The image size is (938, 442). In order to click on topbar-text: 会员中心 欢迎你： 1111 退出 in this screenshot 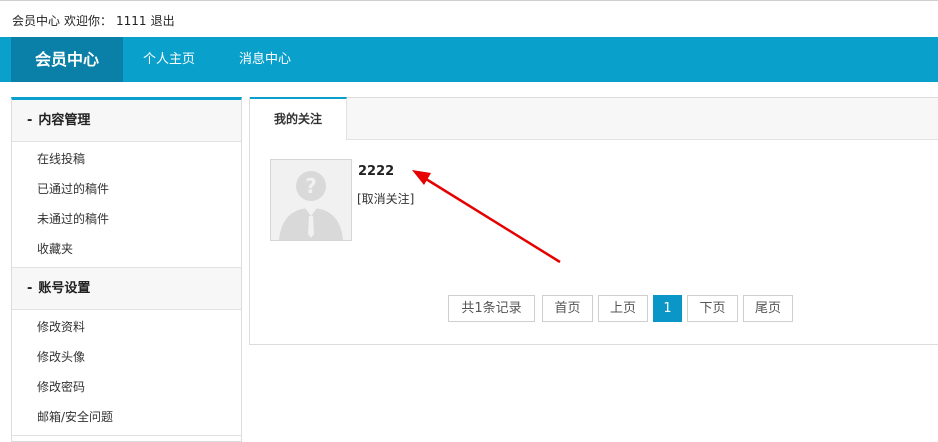, I will do `click(95, 20)`.